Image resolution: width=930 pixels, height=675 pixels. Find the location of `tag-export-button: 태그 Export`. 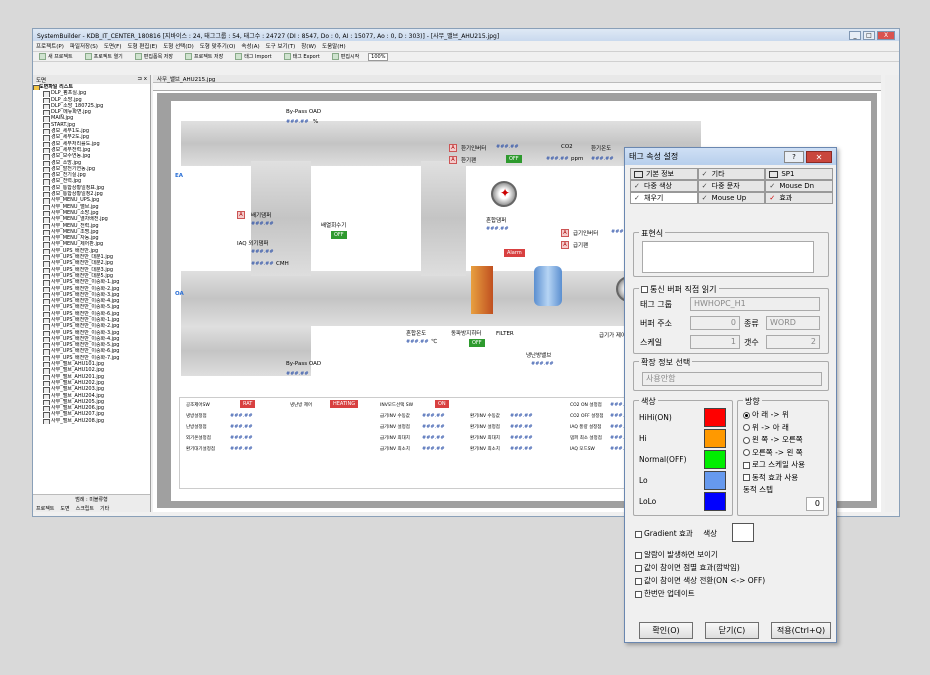

tag-export-button: 태그 Export is located at coordinates (302, 56).